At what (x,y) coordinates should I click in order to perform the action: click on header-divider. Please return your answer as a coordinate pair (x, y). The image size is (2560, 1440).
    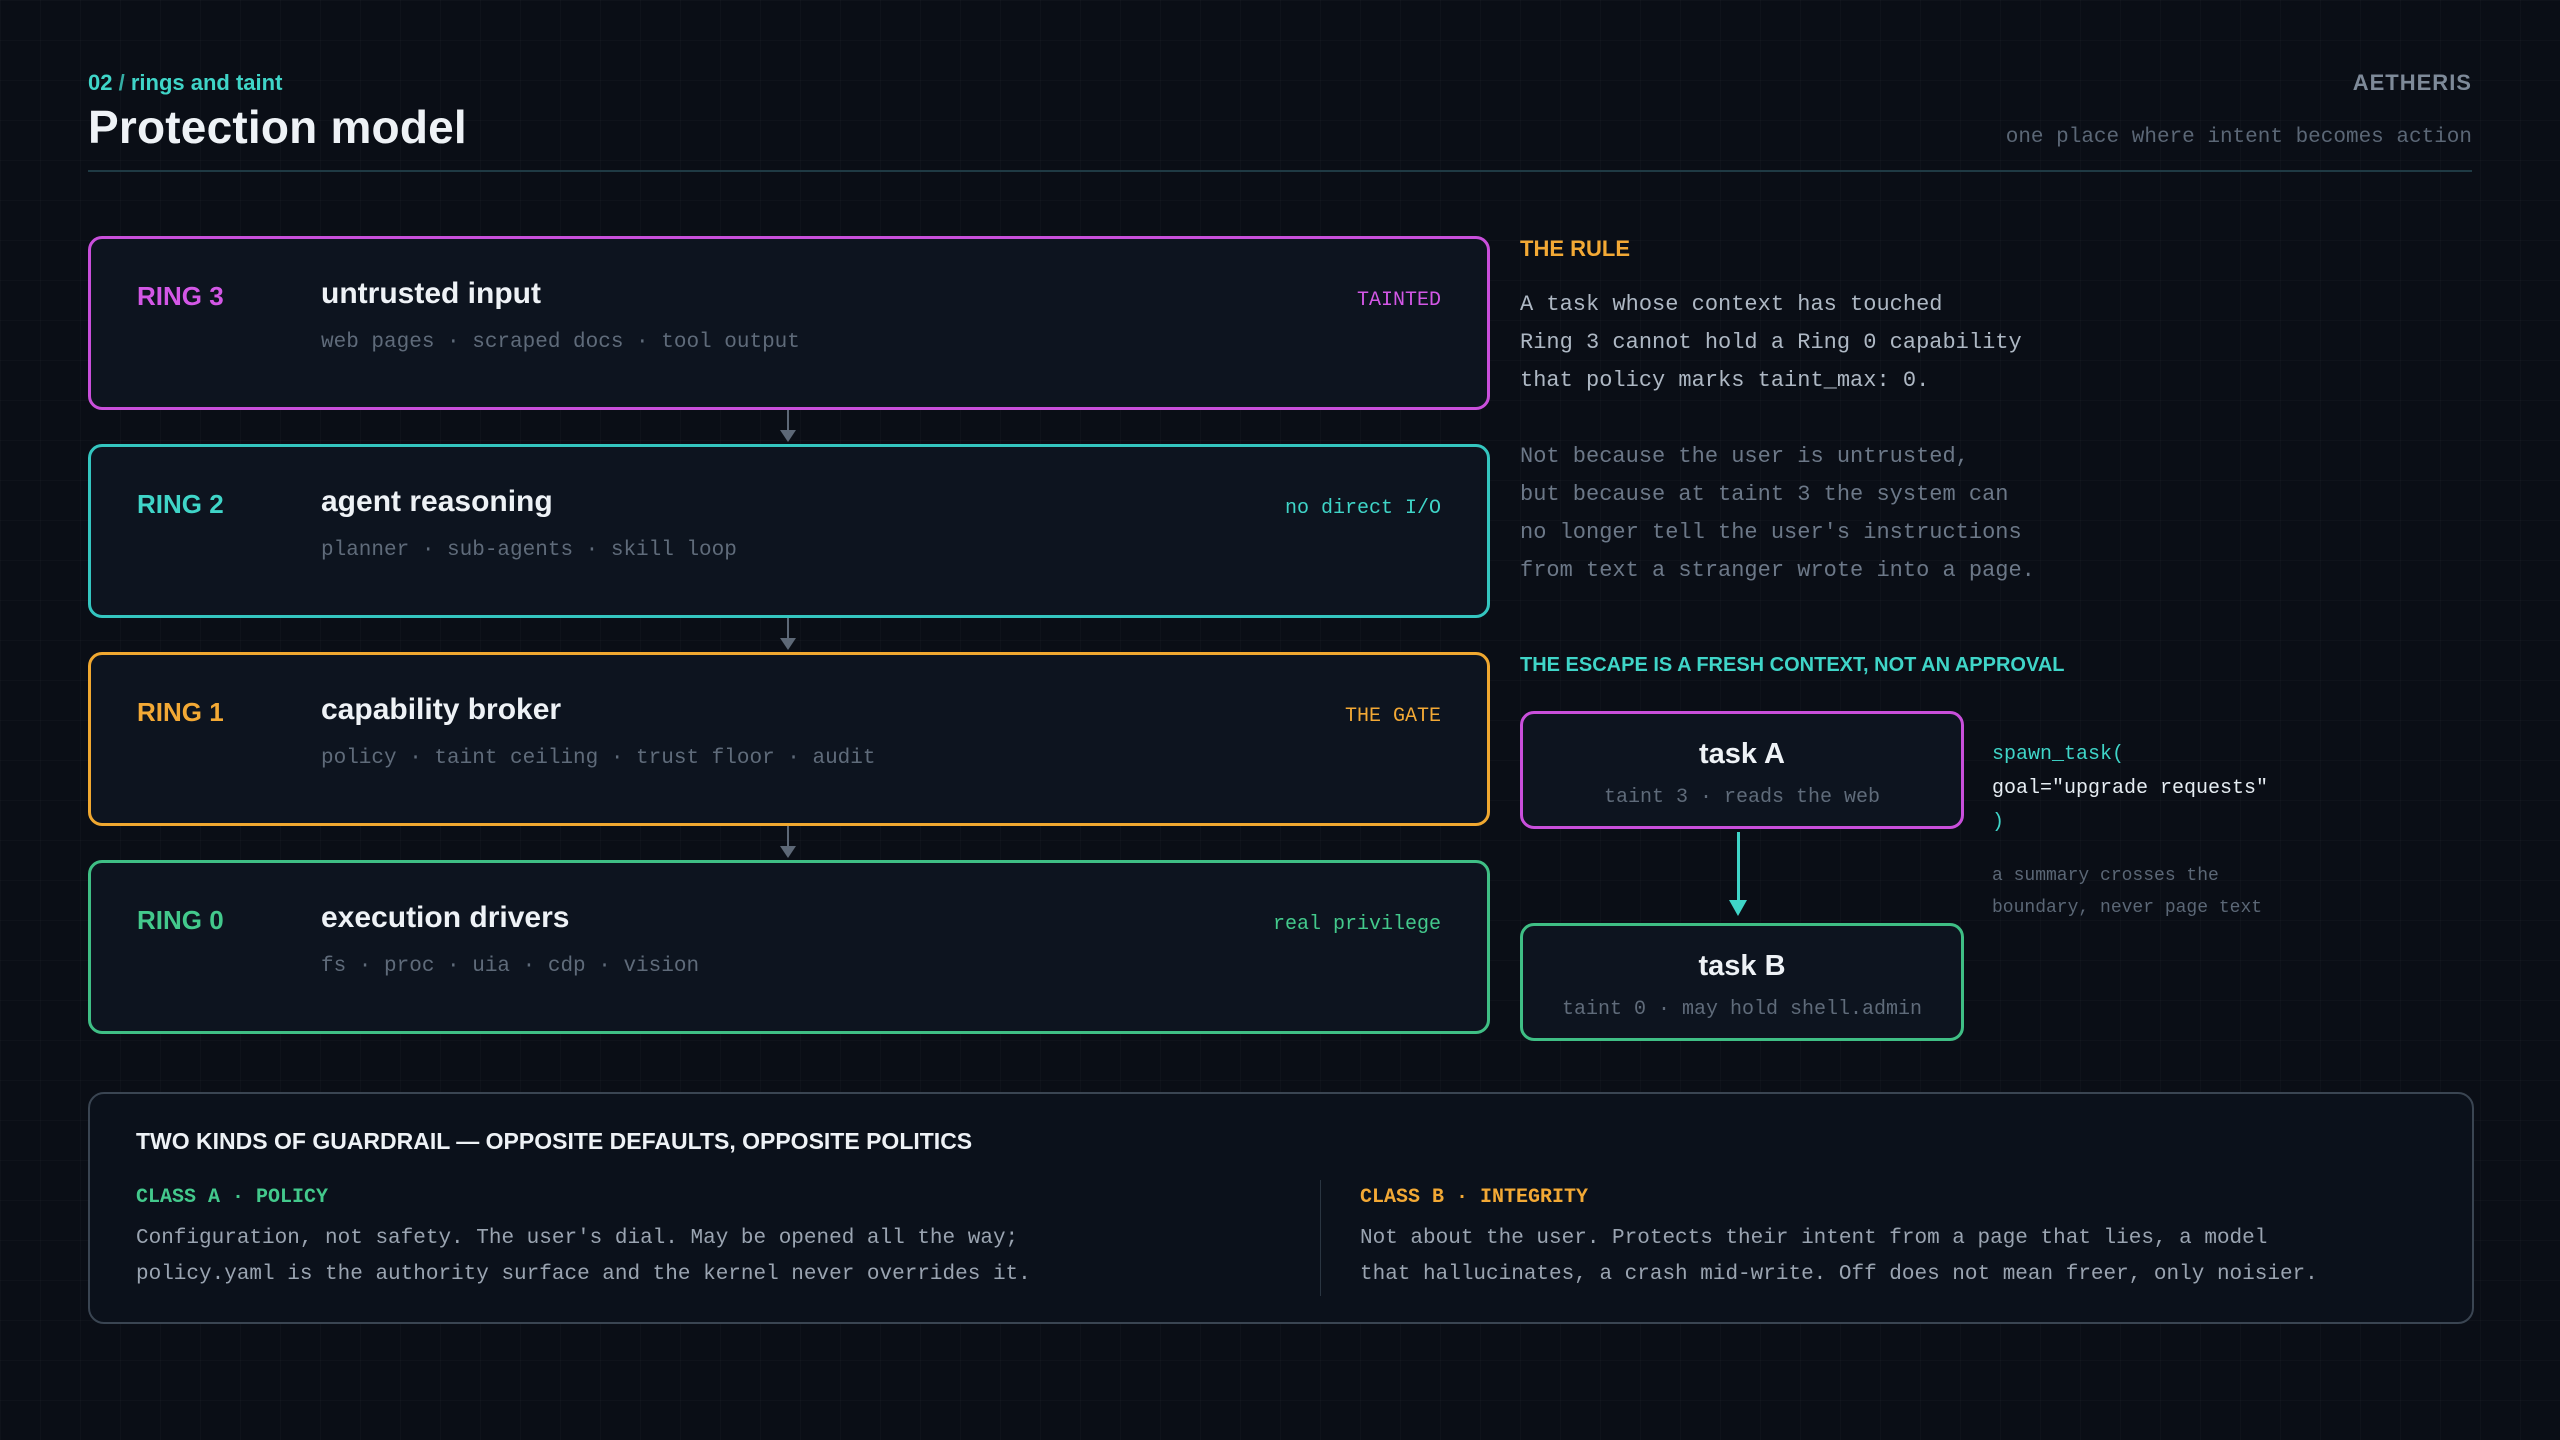
    Looking at the image, I should click on (1280, 171).